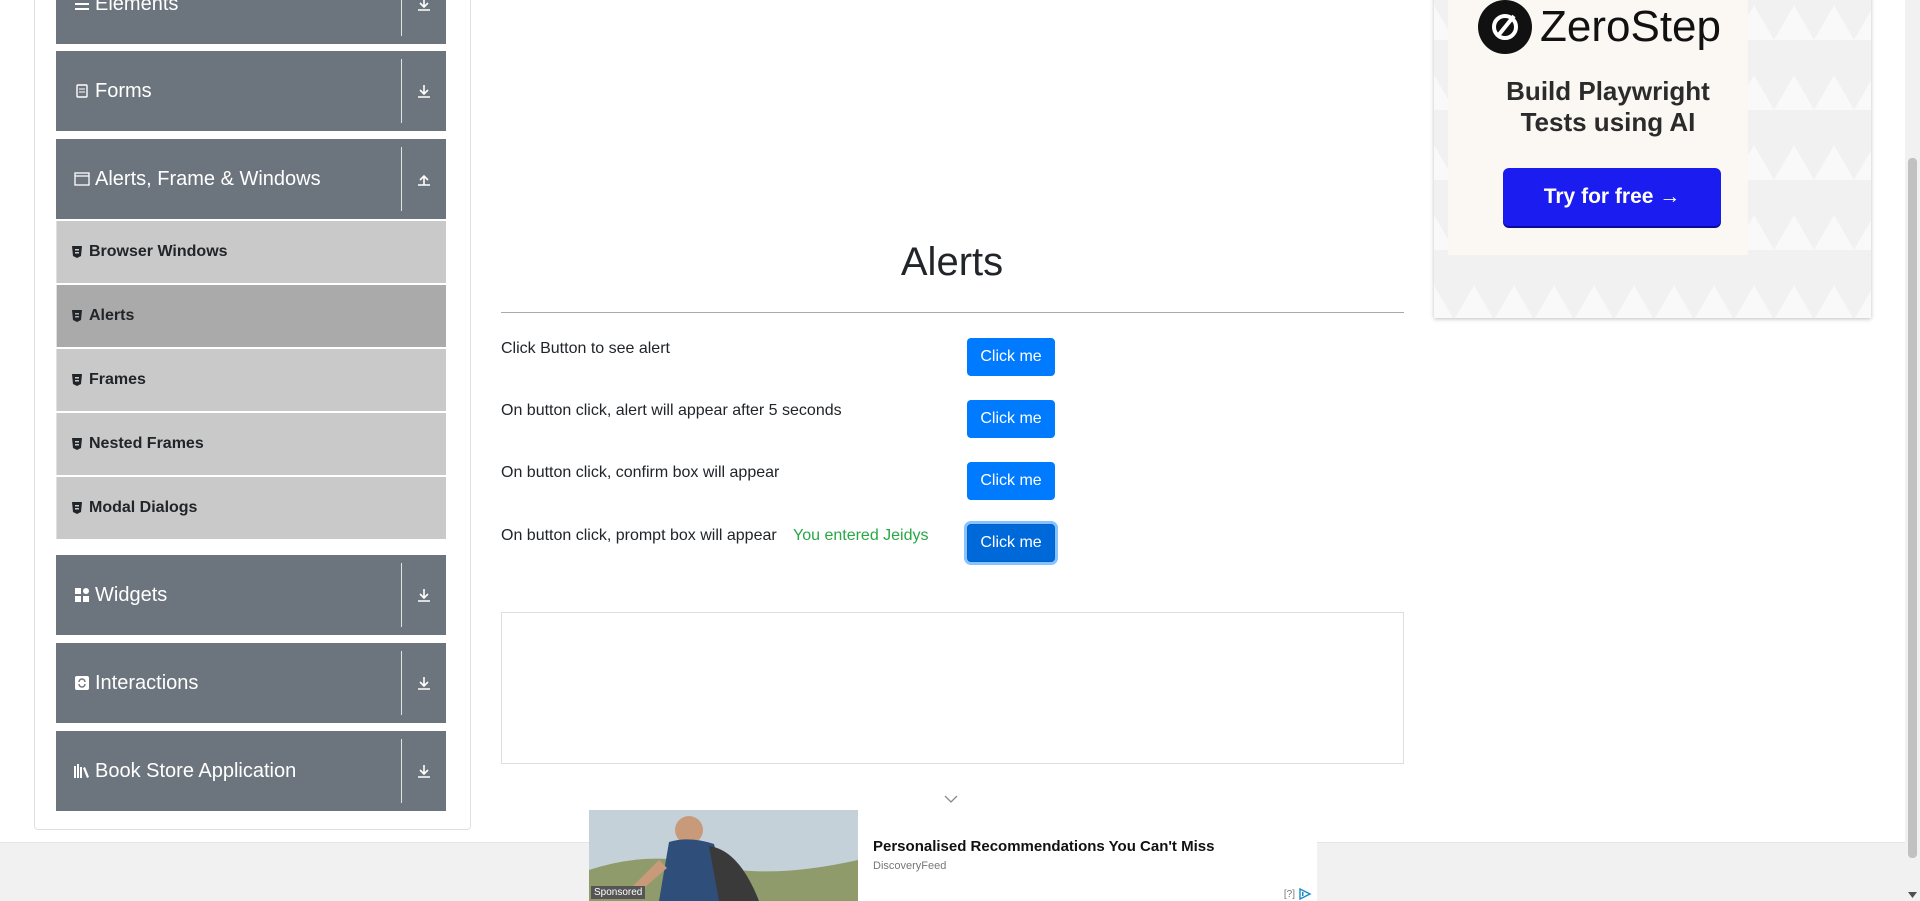  What do you see at coordinates (1505, 27) in the screenshot?
I see `zerostep-logo-icon` at bounding box center [1505, 27].